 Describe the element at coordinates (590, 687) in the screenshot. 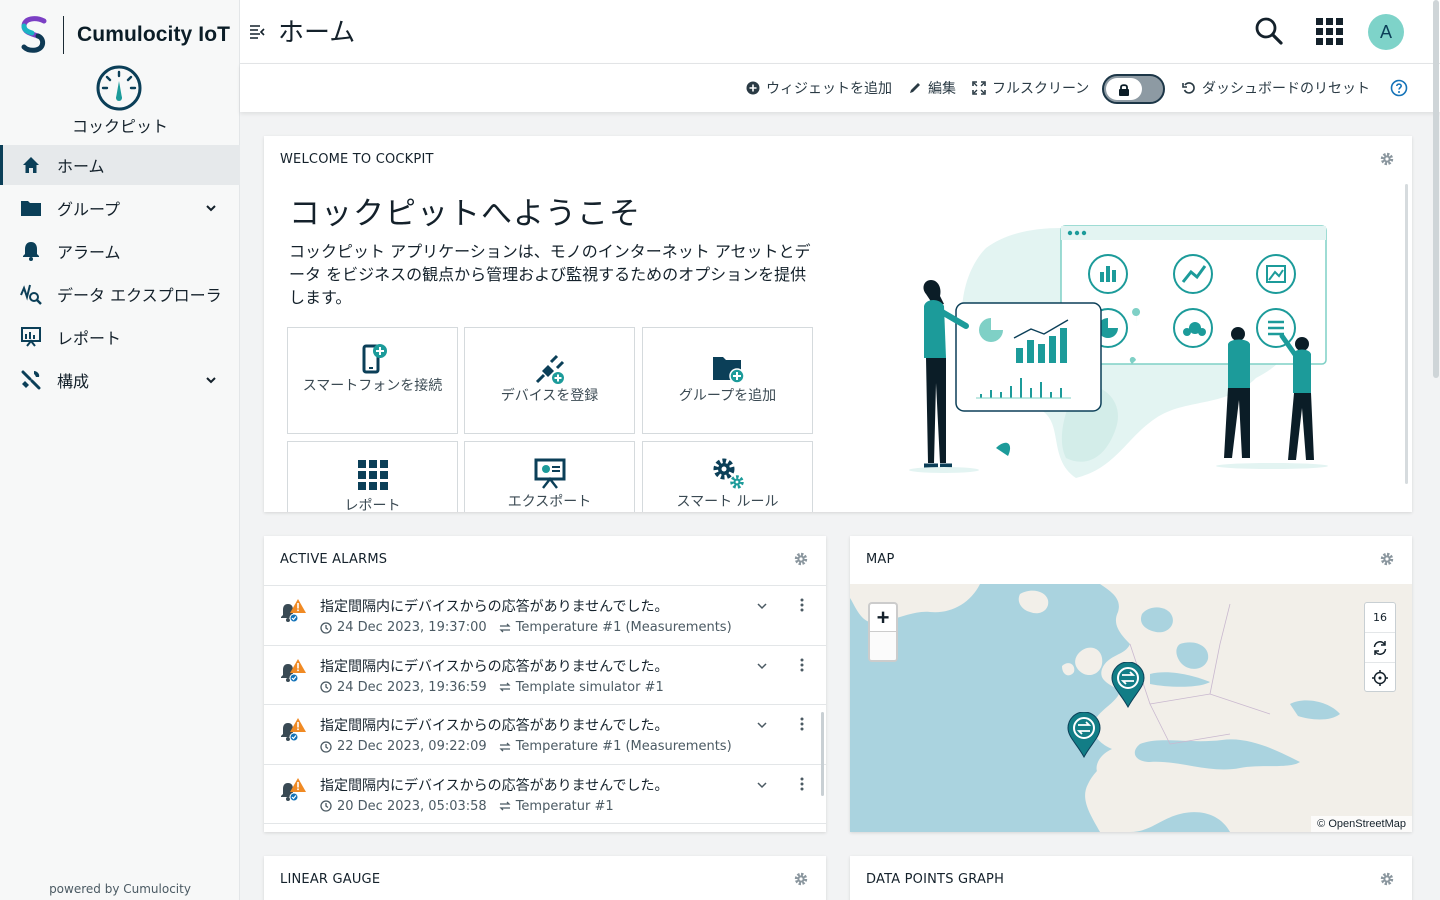

I see `alarm-source: Template simulator #1` at that location.